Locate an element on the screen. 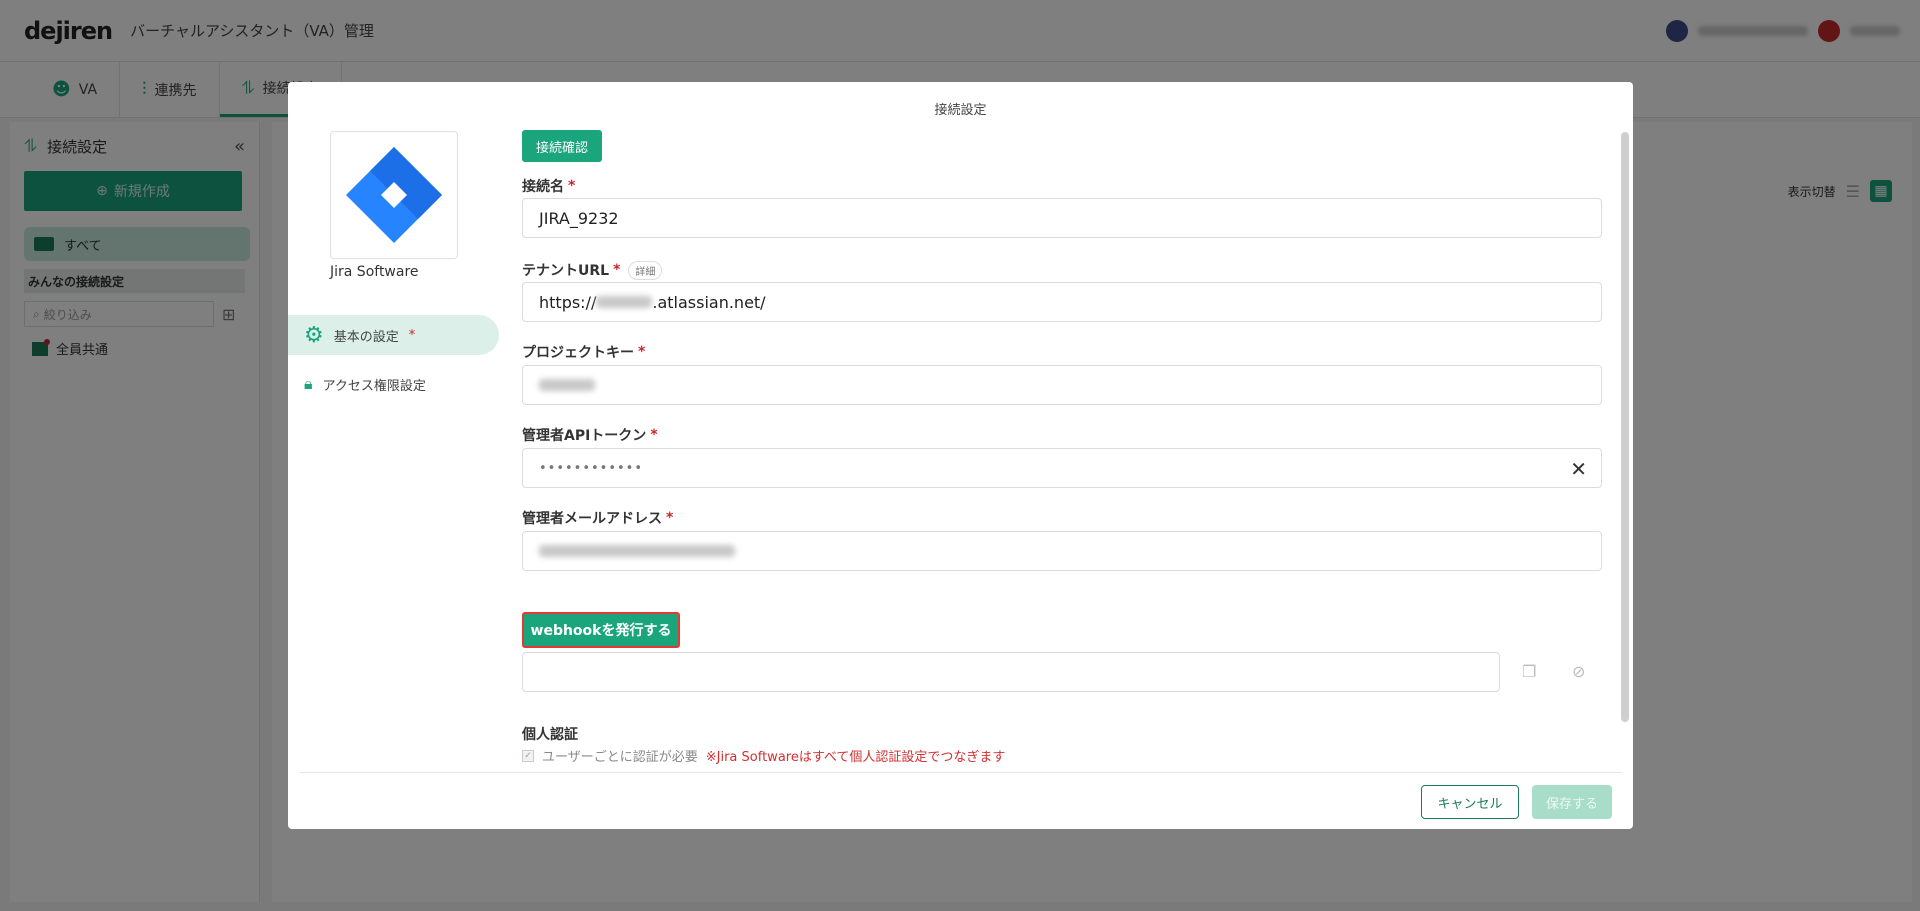  copy-icon: ❐ is located at coordinates (1529, 671).